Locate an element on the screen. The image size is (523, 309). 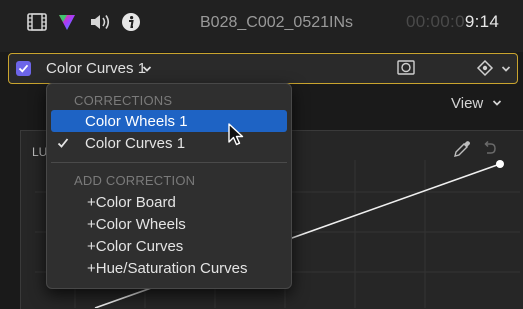
correction-selector-bar: Color Curves 1 is located at coordinates (263, 68).